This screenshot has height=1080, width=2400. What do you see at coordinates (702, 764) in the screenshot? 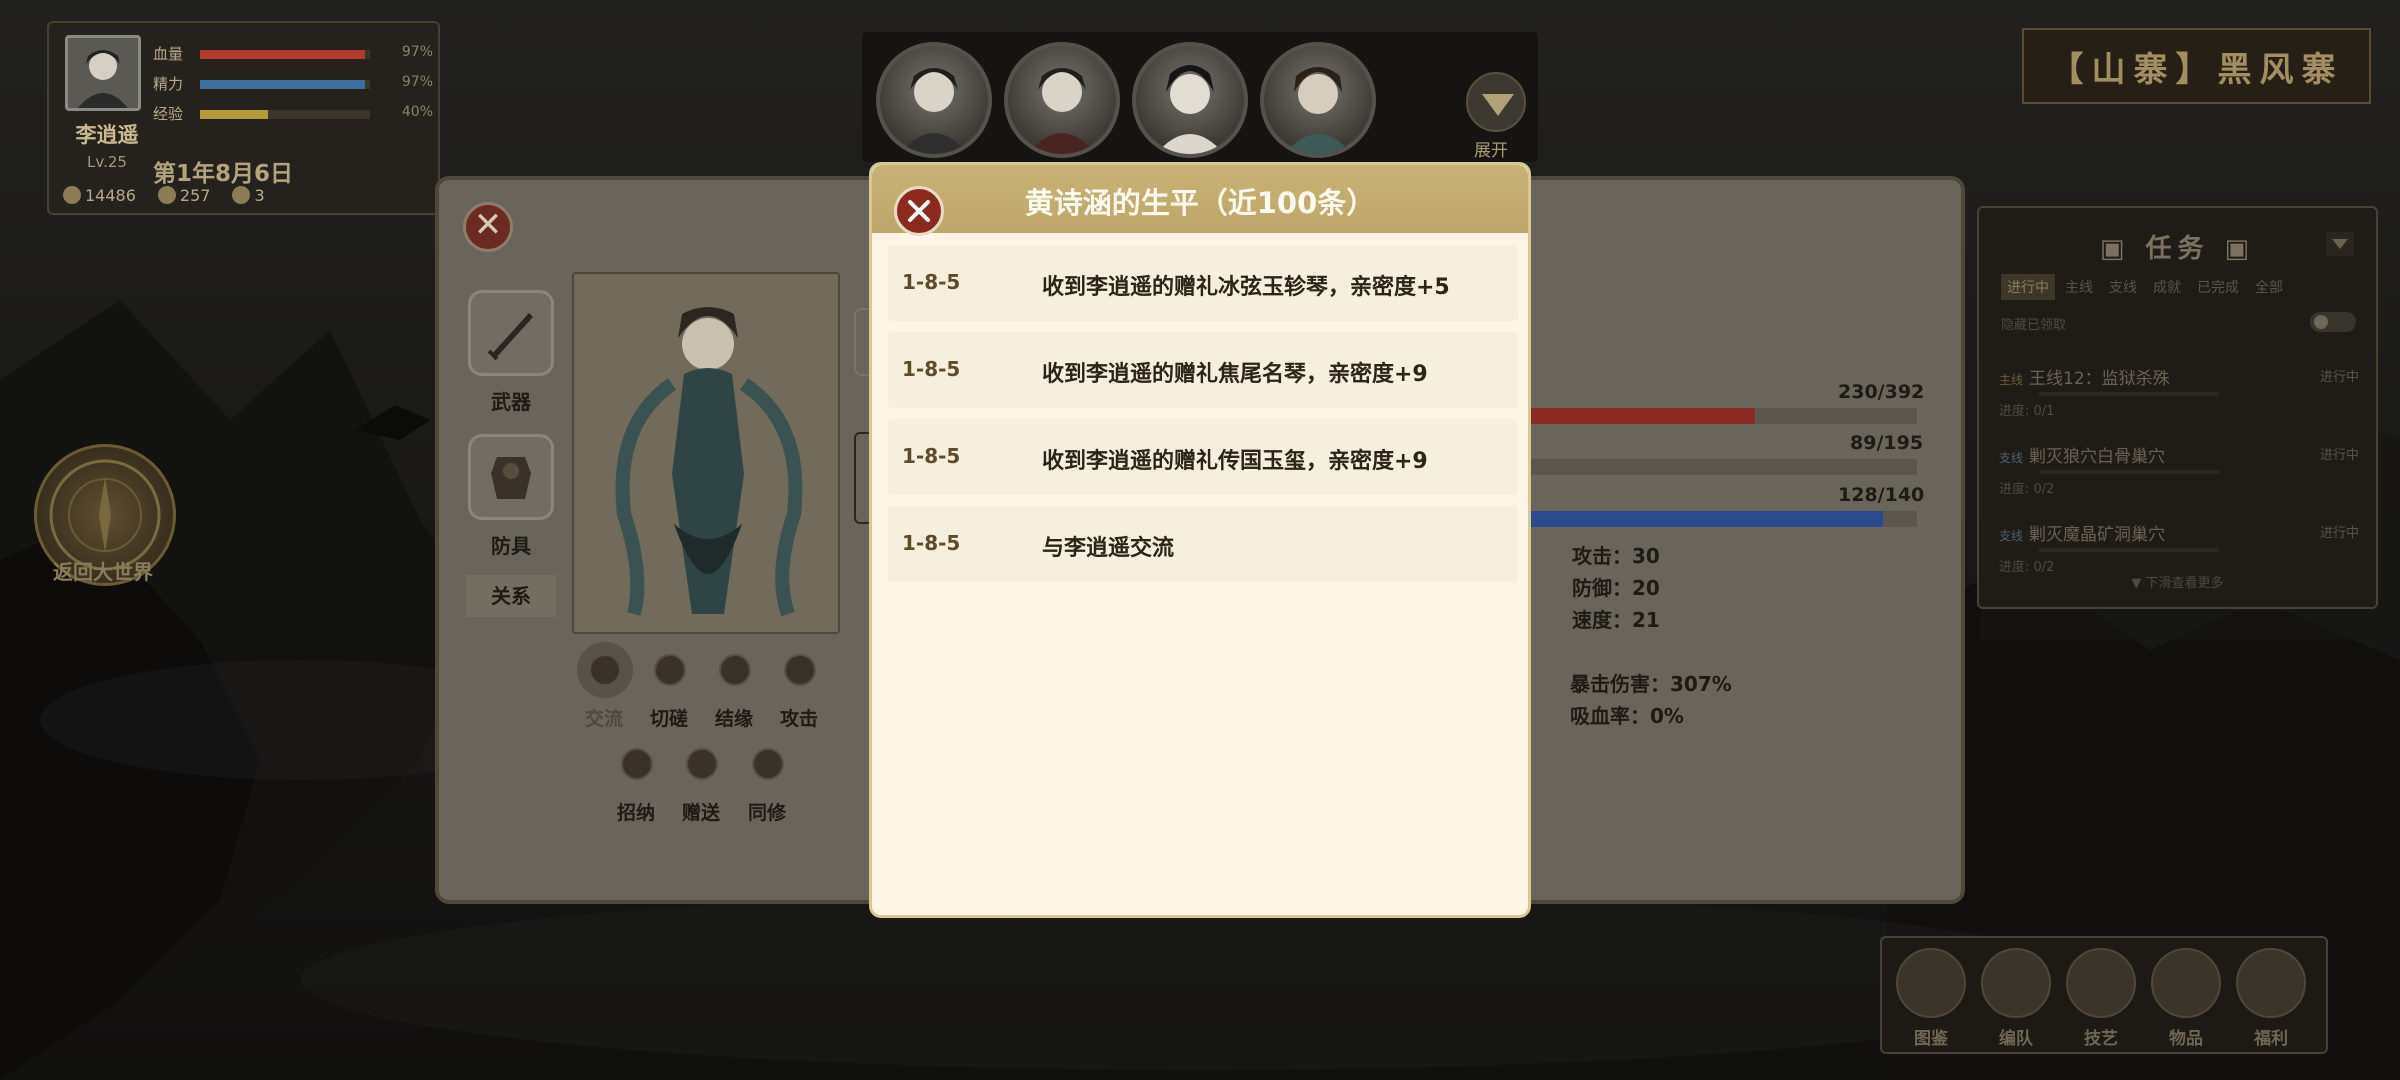
I see `gift-icon` at bounding box center [702, 764].